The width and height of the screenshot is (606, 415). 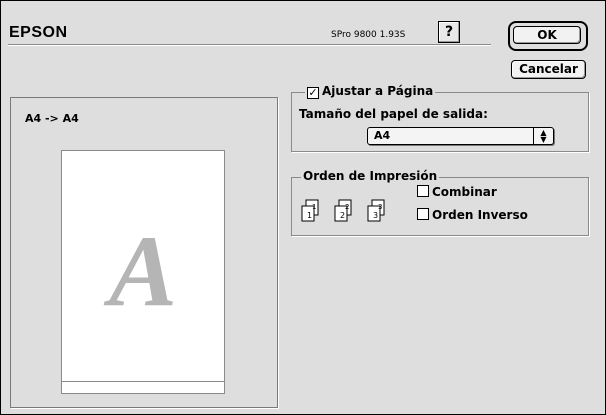 I want to click on page-stack-2-icon: 2 2, so click(x=343, y=210).